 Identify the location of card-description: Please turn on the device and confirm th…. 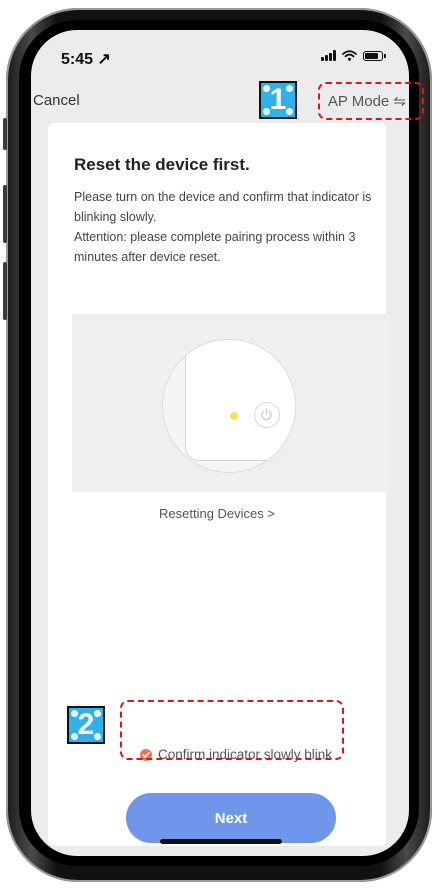
(229, 227).